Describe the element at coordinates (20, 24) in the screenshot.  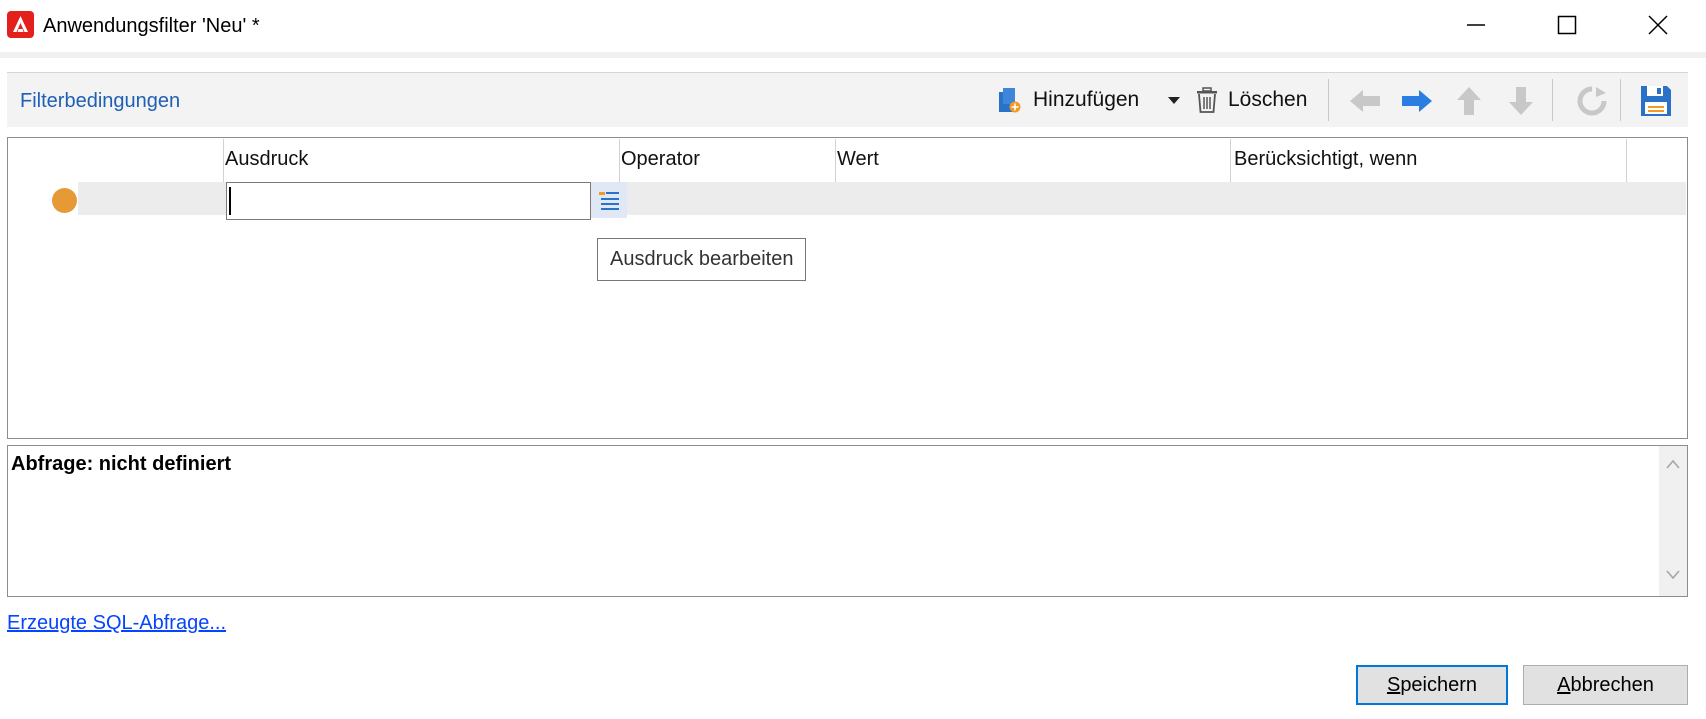
I see `adobe-campaign-icon` at that location.